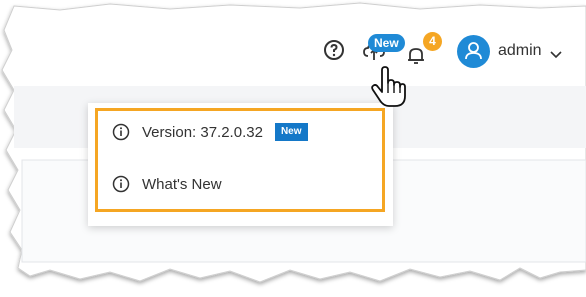 Image resolution: width=586 pixels, height=297 pixels. I want to click on update-new-badge: New, so click(386, 43).